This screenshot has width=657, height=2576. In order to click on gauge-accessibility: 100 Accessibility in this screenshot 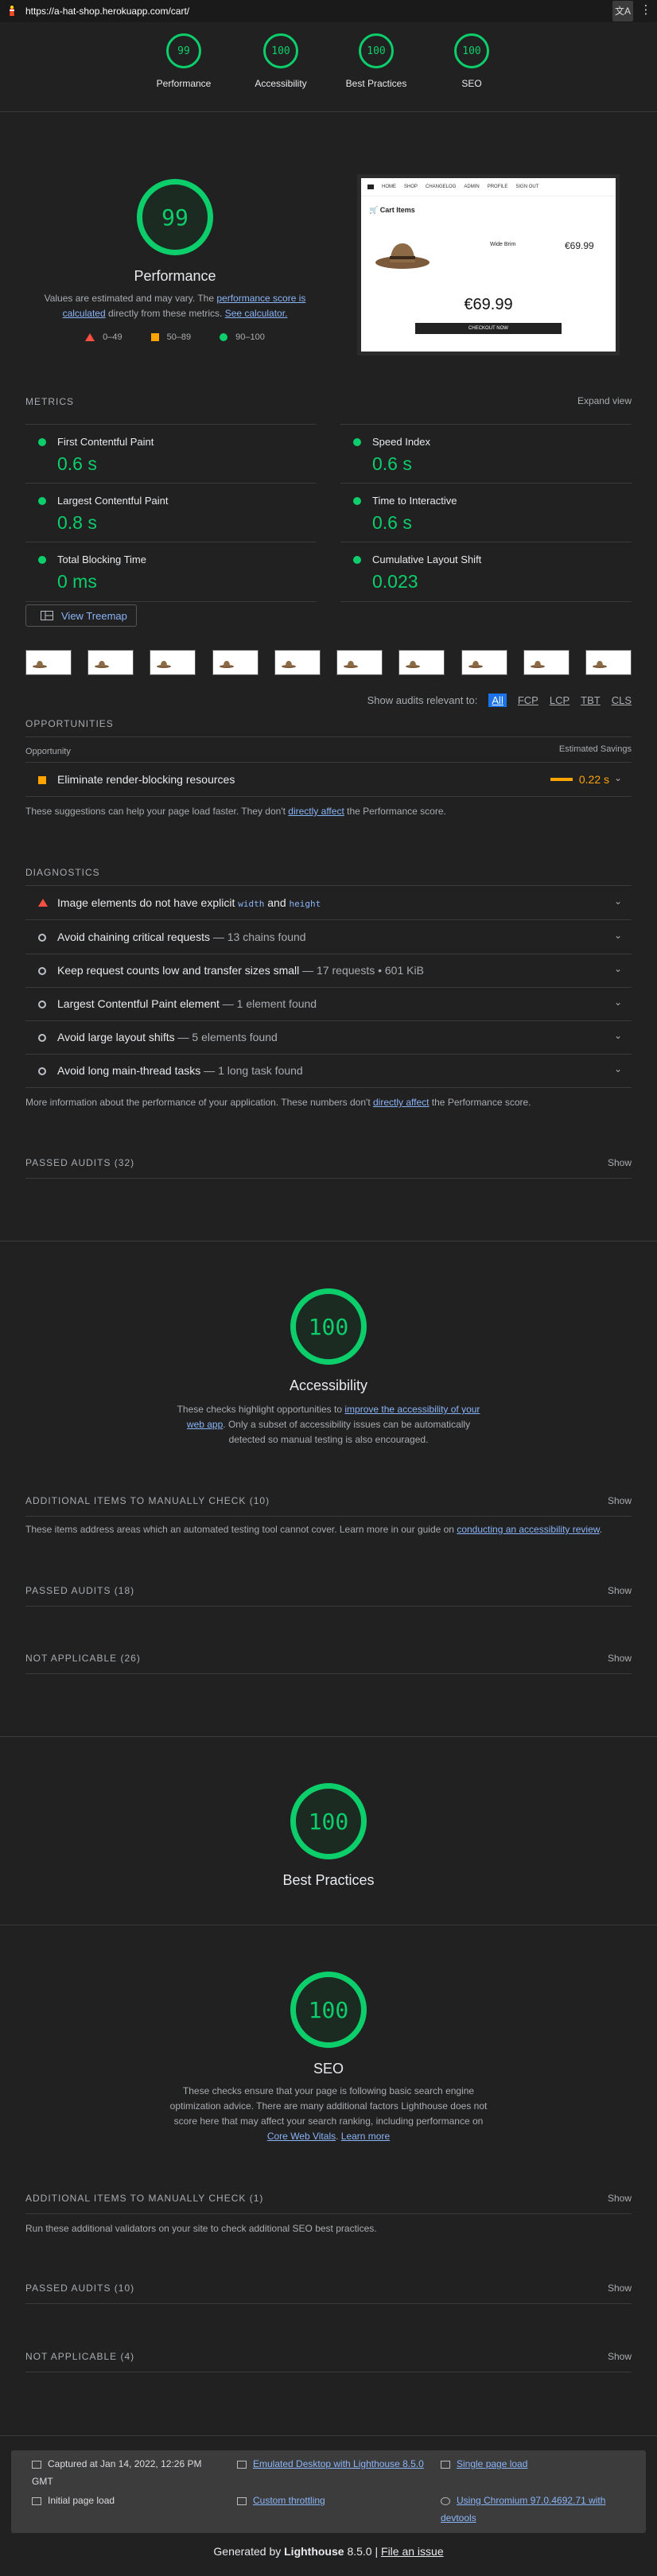, I will do `click(281, 61)`.